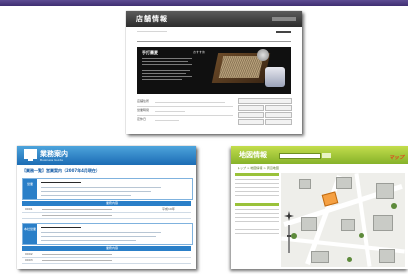  Describe the element at coordinates (289, 216) in the screenshot. I see `compass-icon` at that location.